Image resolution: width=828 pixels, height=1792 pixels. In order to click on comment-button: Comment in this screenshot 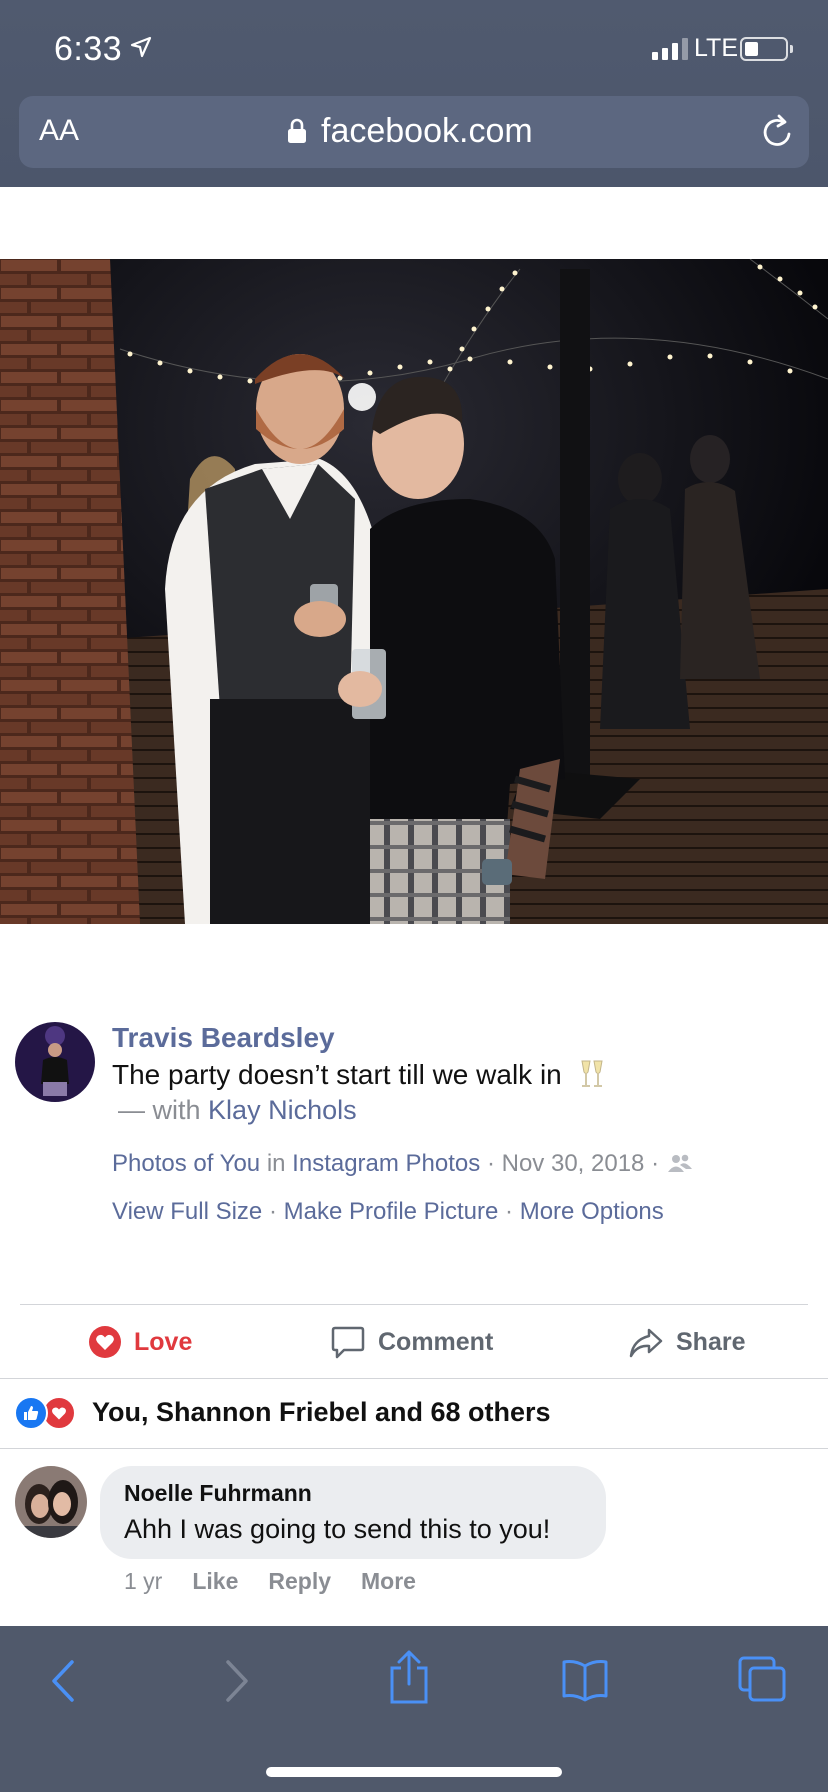, I will do `click(411, 1342)`.